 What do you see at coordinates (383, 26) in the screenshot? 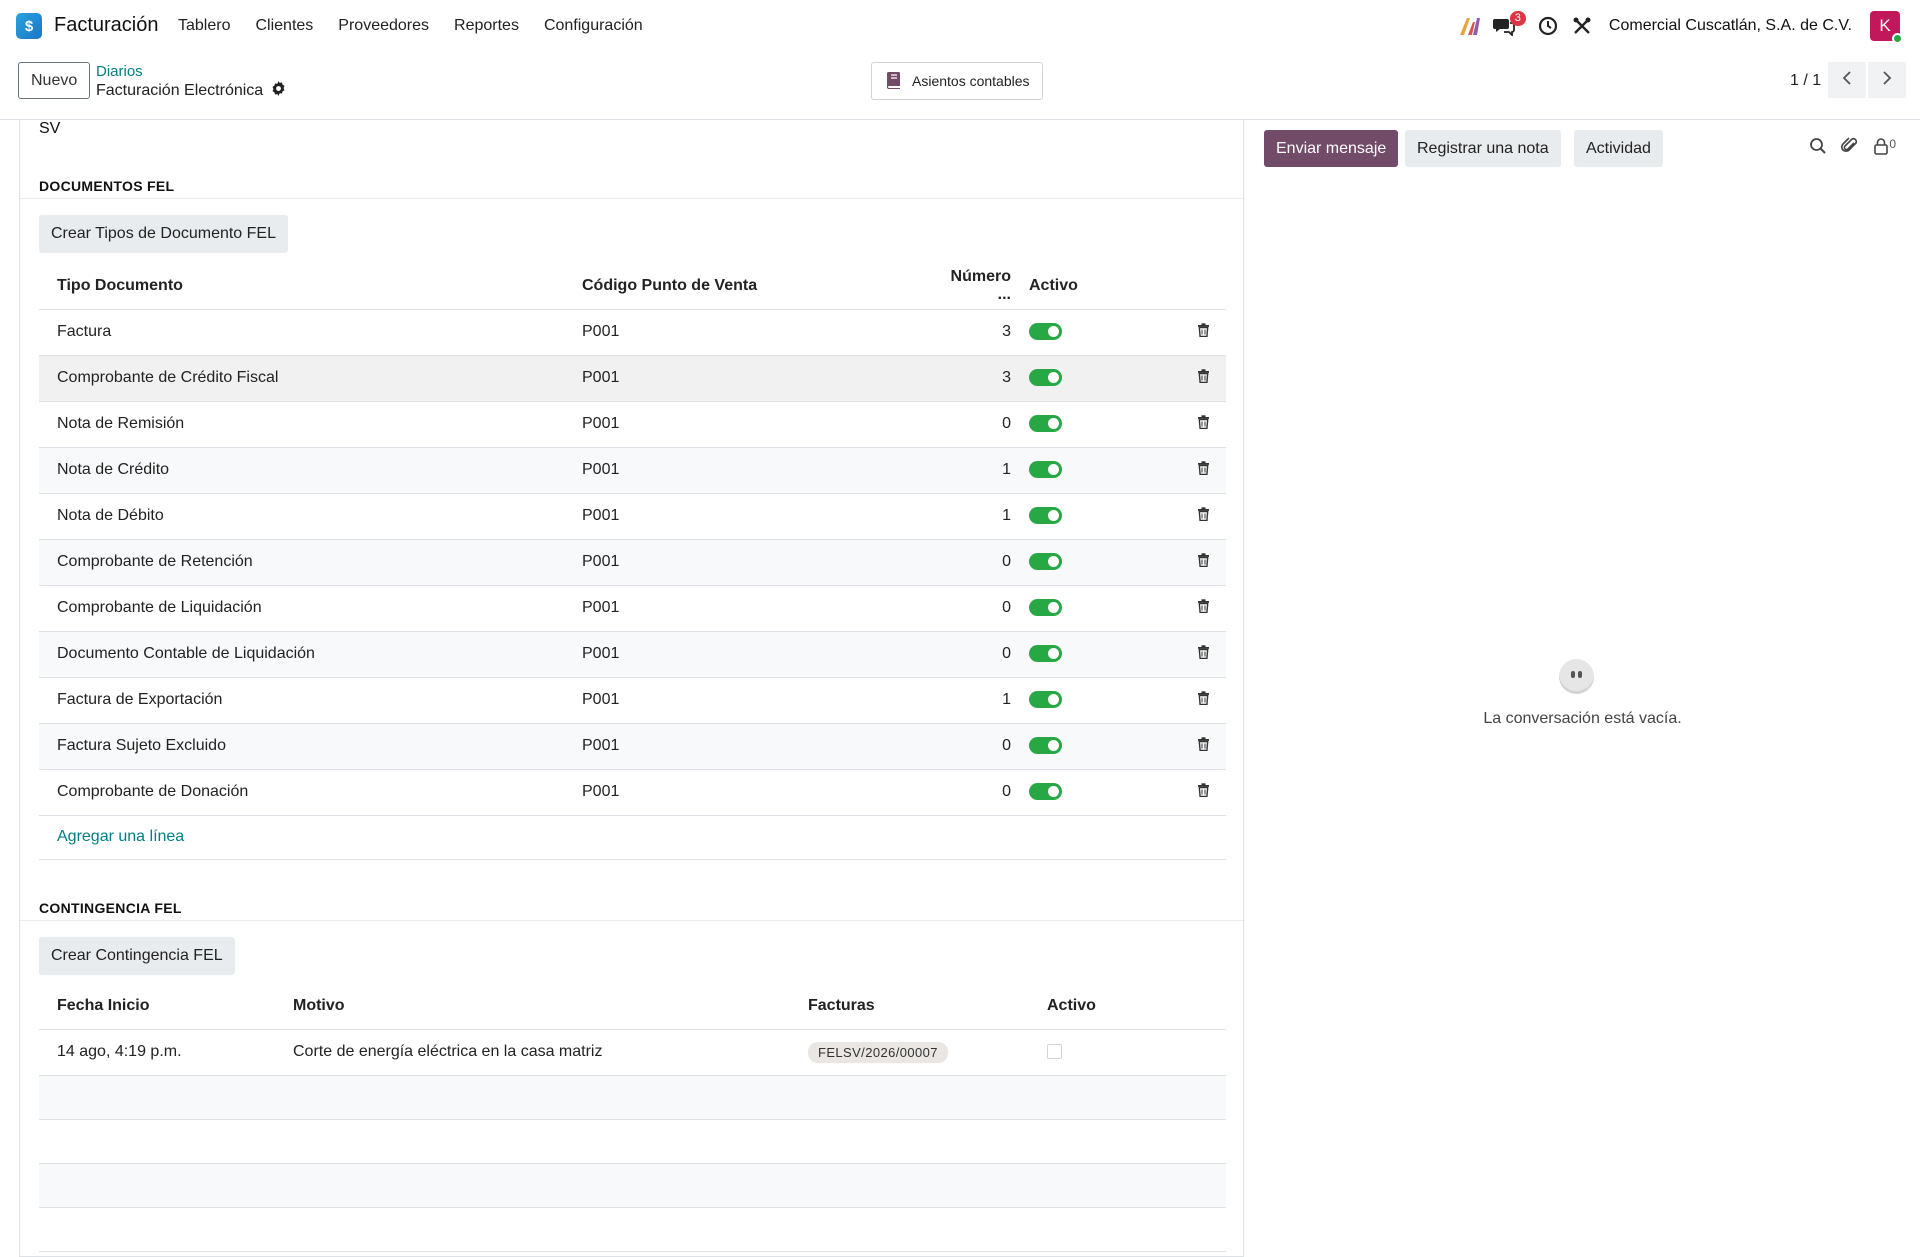
I see `menu-item-proveedores: Proveedores` at bounding box center [383, 26].